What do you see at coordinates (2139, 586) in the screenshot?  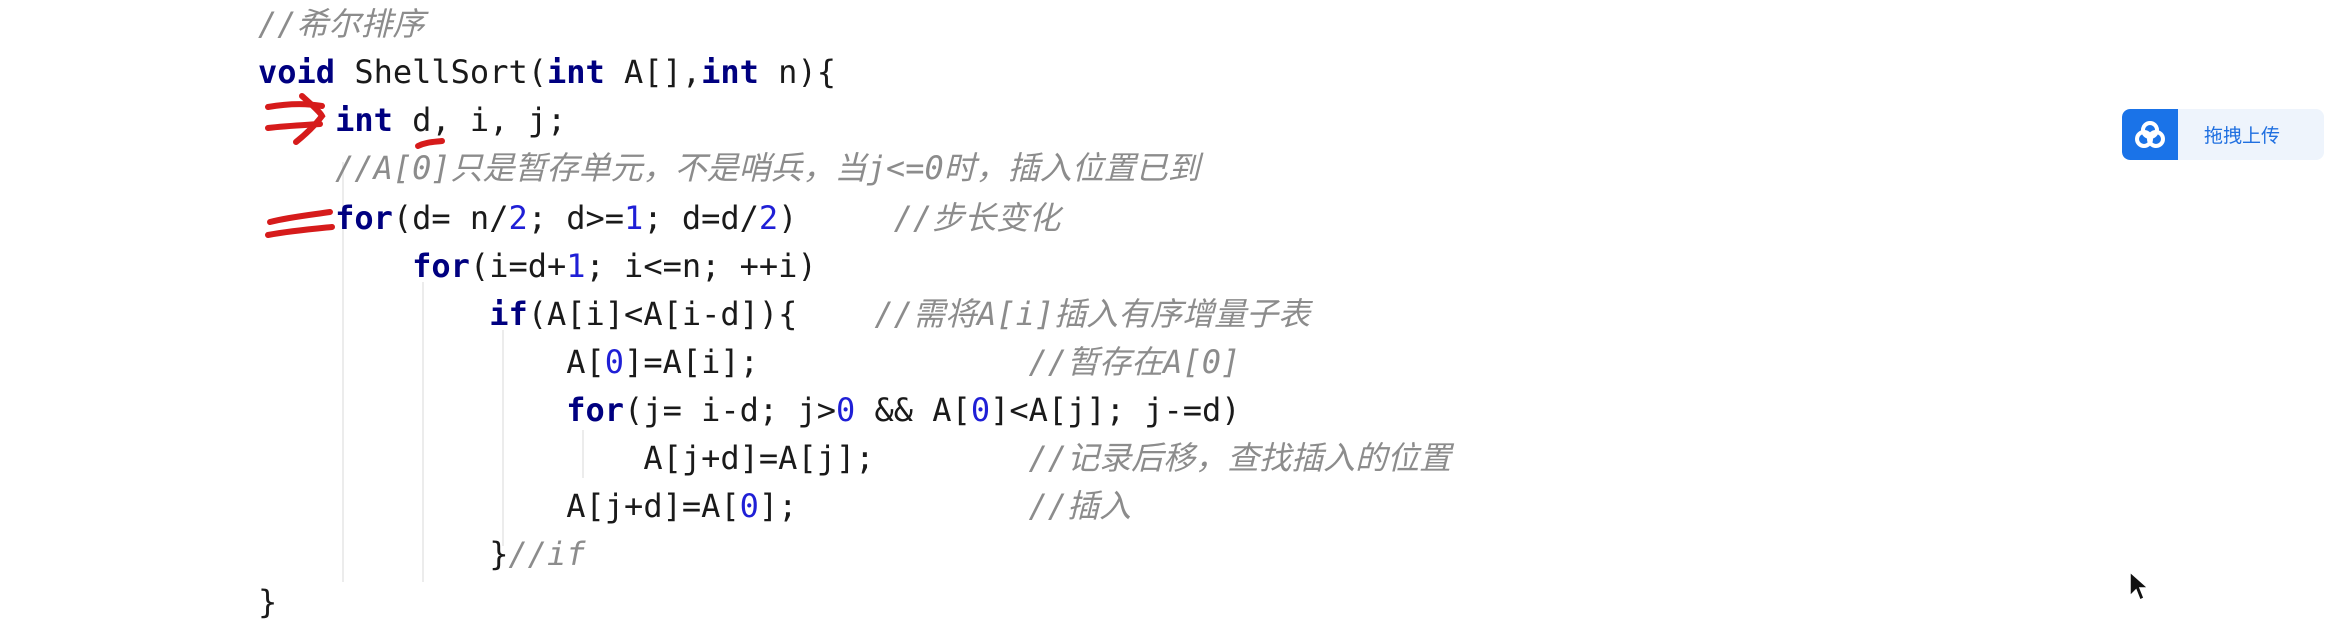 I see `mouse-pointer-icon` at bounding box center [2139, 586].